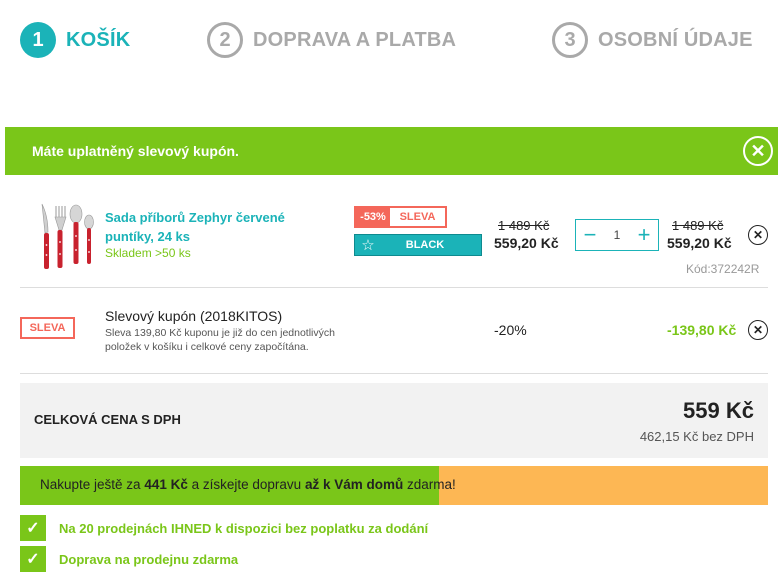 This screenshot has height=582, width=778. Describe the element at coordinates (98, 39) in the screenshot. I see `step-label: KOŠÍK` at that location.